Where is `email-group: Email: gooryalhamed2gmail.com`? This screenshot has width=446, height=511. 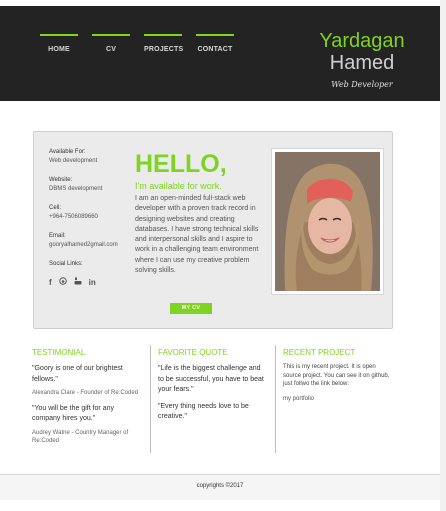
email-group: Email: gooryalhamed2gmail.com is located at coordinates (94, 241).